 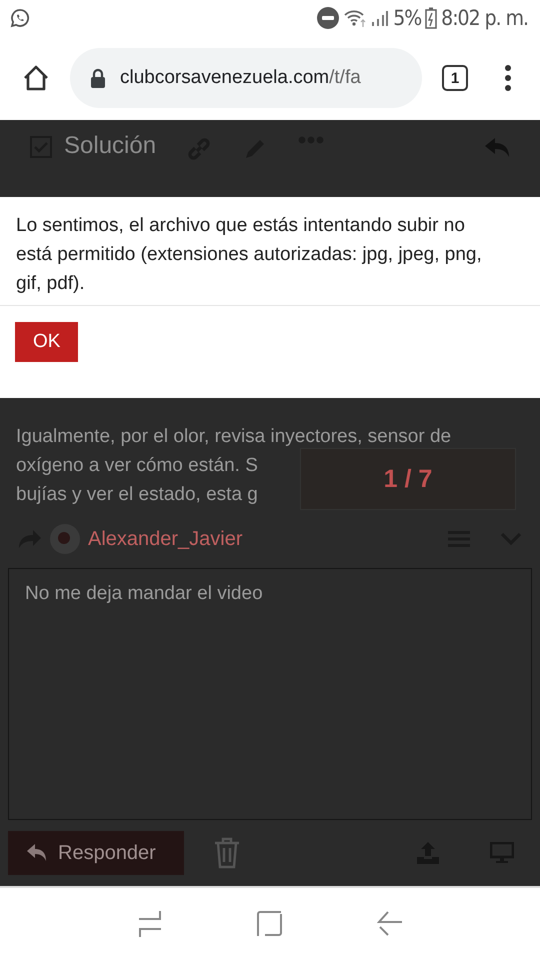 What do you see at coordinates (150, 924) in the screenshot?
I see `recents-icon` at bounding box center [150, 924].